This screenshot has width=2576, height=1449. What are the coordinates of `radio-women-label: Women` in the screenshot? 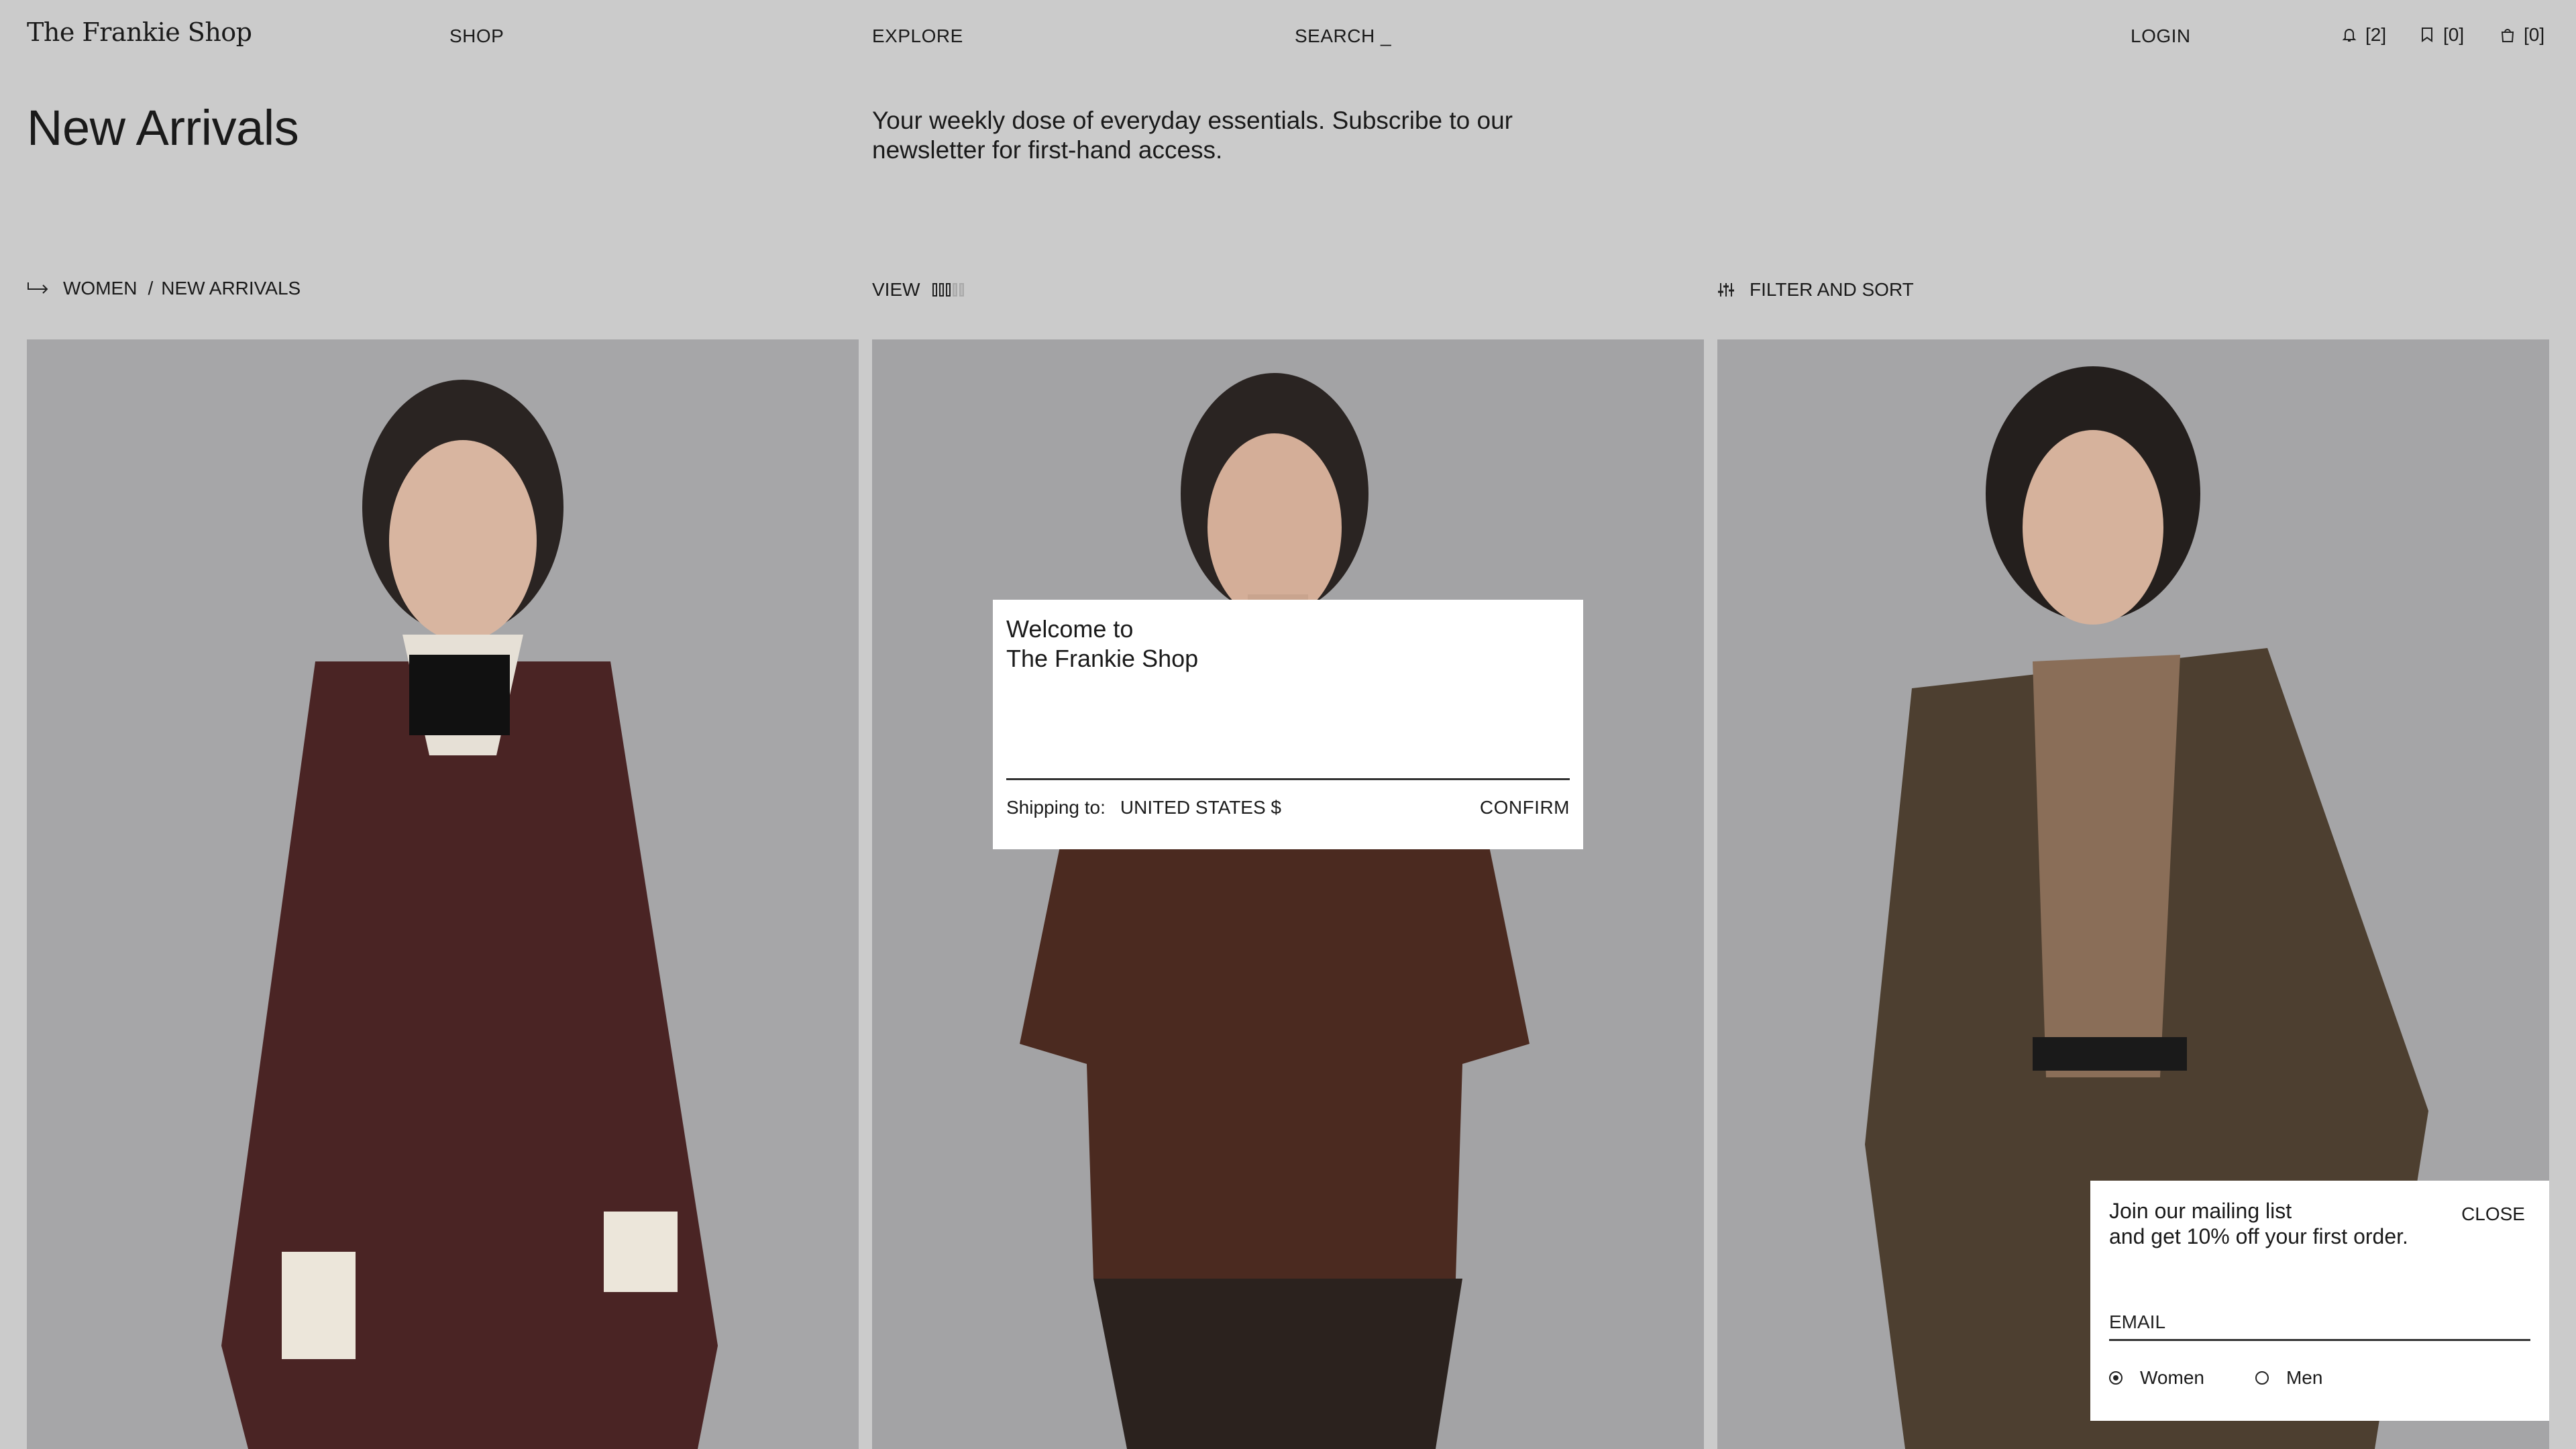 It's located at (2172, 1377).